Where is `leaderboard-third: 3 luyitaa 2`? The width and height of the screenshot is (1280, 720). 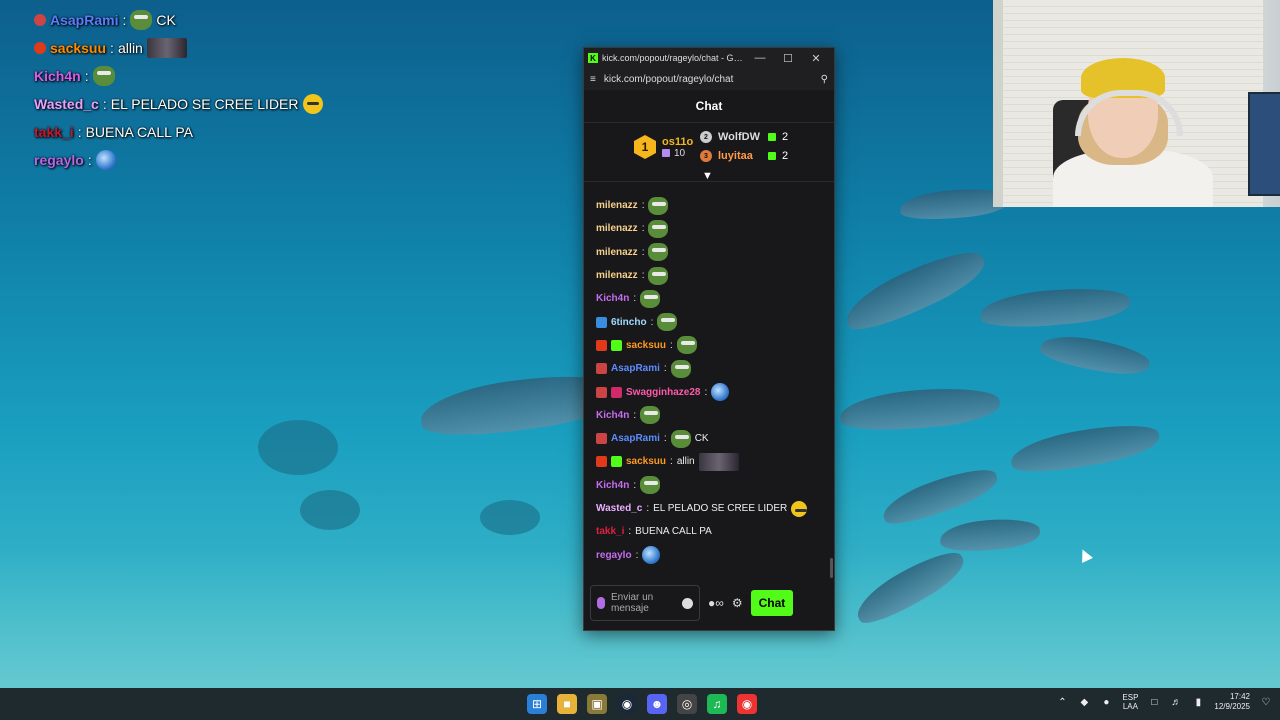 leaderboard-third: 3 luyitaa 2 is located at coordinates (744, 156).